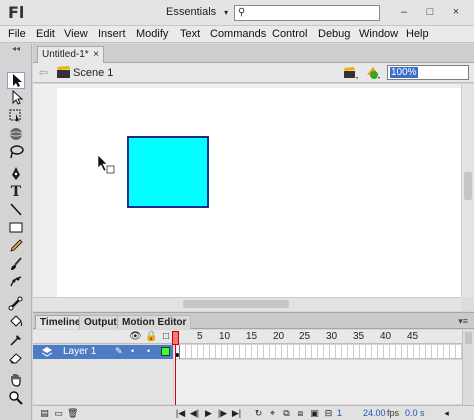  I want to click on menu-help: Help, so click(417, 34).